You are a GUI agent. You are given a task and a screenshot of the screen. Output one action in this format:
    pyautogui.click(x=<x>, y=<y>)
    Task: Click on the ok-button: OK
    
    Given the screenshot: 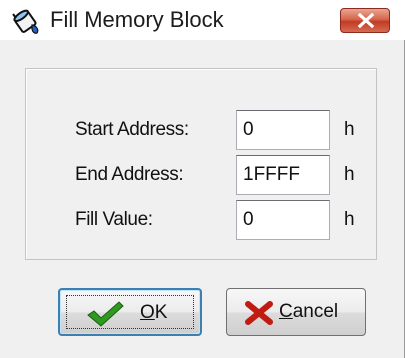 What is the action you would take?
    pyautogui.click(x=130, y=312)
    